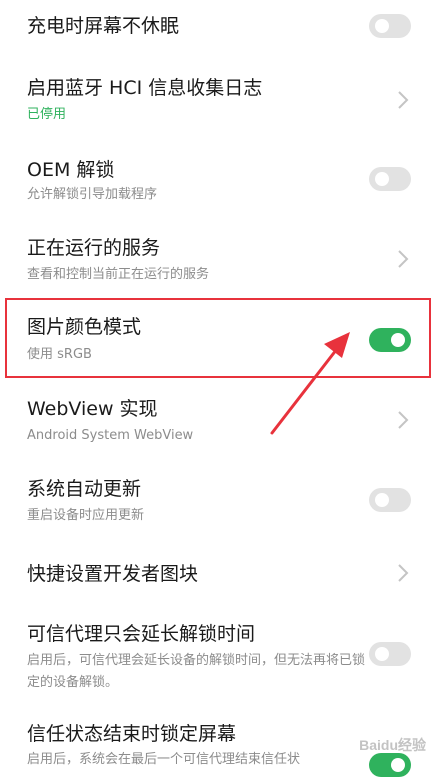  Describe the element at coordinates (110, 435) in the screenshot. I see `setting-subtitle: Android System WebView` at that location.